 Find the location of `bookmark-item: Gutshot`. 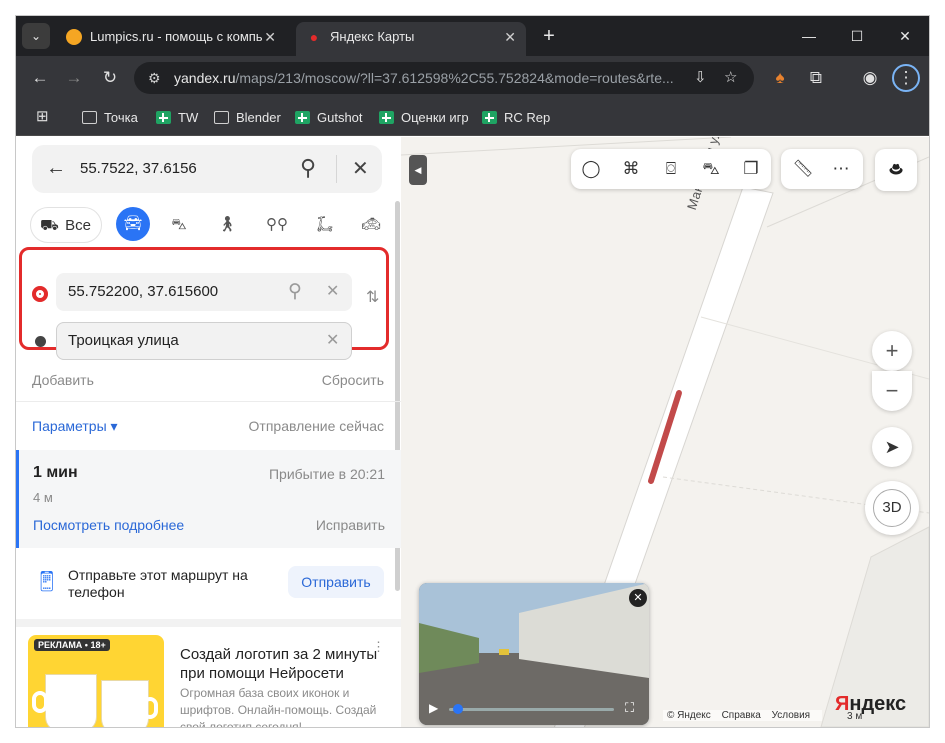

bookmark-item: Gutshot is located at coordinates (329, 118).